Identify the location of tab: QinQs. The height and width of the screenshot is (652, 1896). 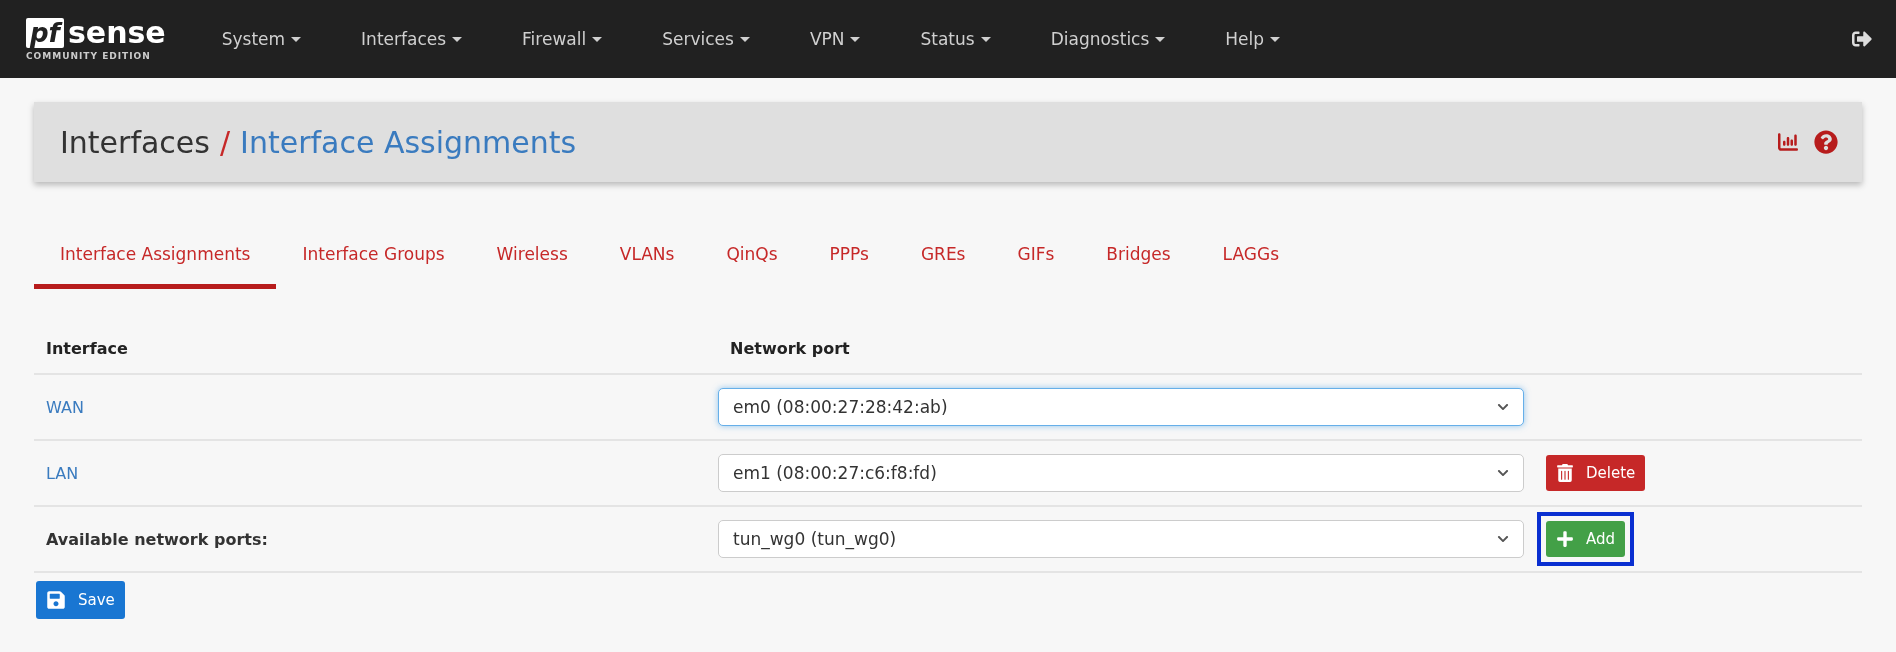
(752, 259).